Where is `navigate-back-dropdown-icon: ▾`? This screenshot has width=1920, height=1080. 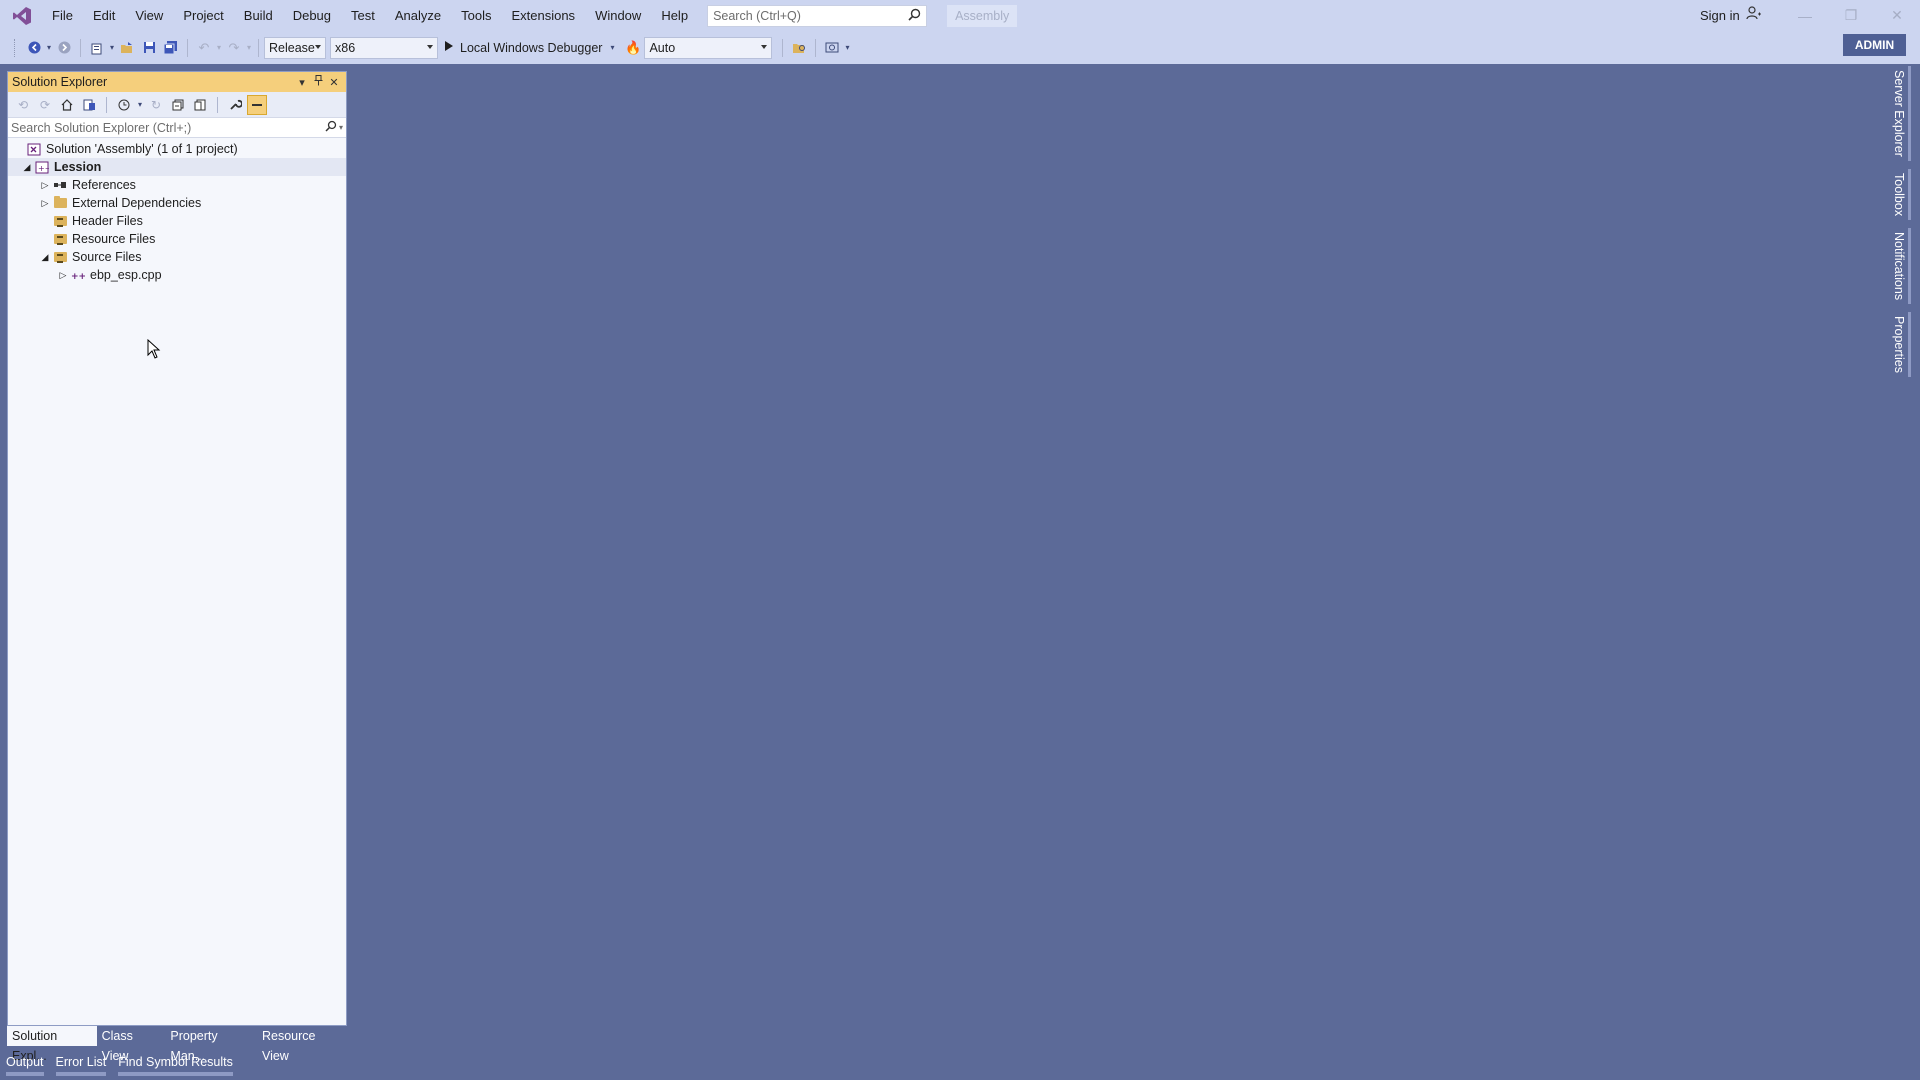 navigate-back-dropdown-icon: ▾ is located at coordinates (49, 47).